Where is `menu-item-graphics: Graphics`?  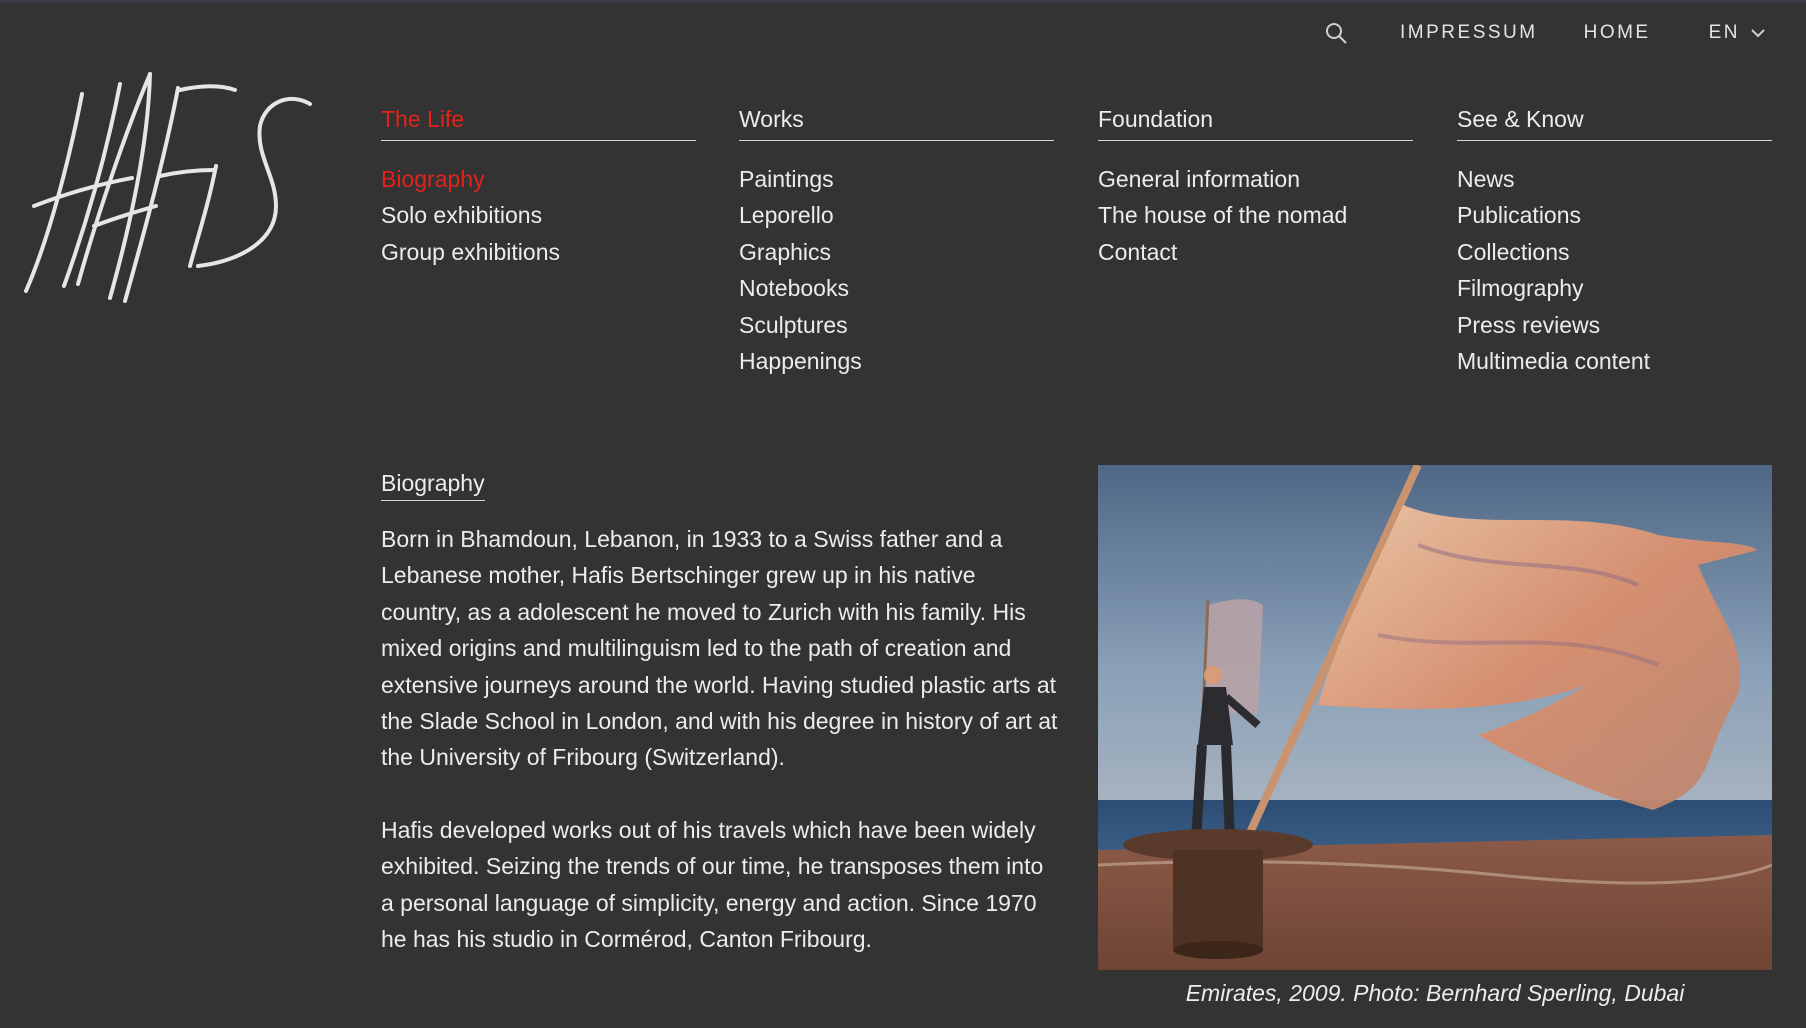
menu-item-graphics: Graphics is located at coordinates (896, 252).